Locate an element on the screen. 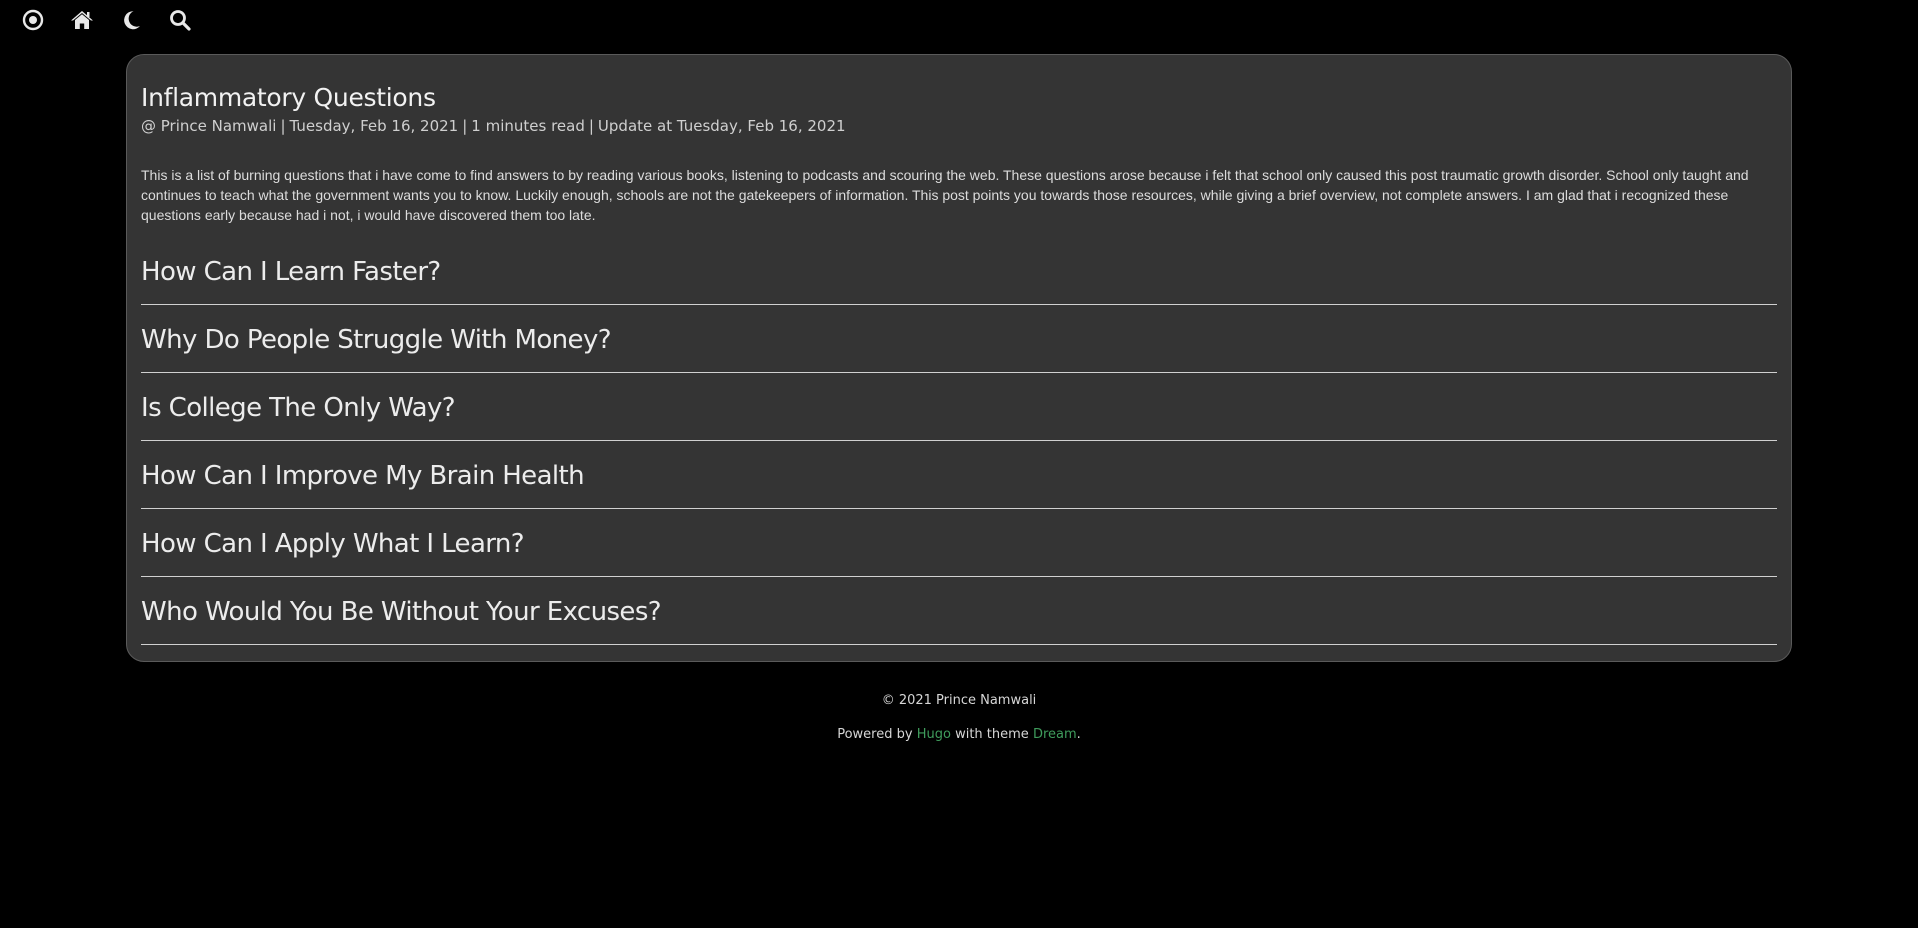 The image size is (1918, 928). post-updated: Update at Tuesday, Feb 16, 2021 is located at coordinates (721, 126).